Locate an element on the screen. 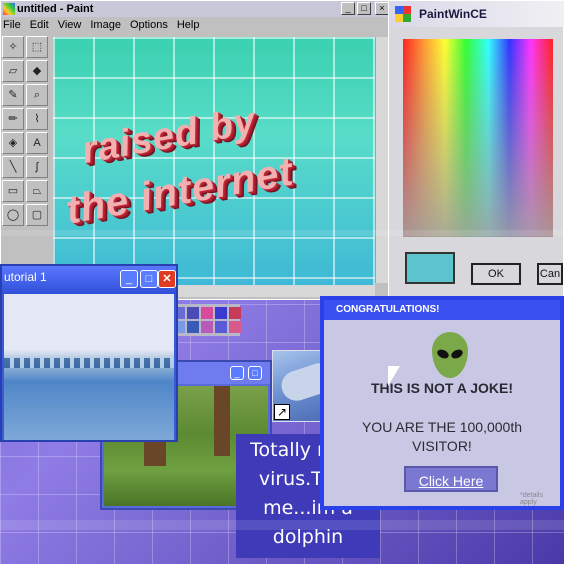  visitor-line-1: YOU ARE THE 100,000th is located at coordinates (442, 427).